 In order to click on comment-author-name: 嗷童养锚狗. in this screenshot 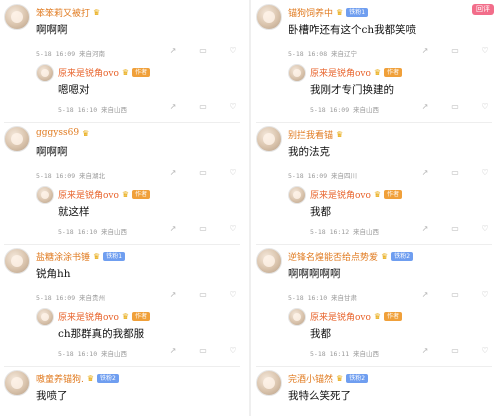, I will do `click(60, 378)`.